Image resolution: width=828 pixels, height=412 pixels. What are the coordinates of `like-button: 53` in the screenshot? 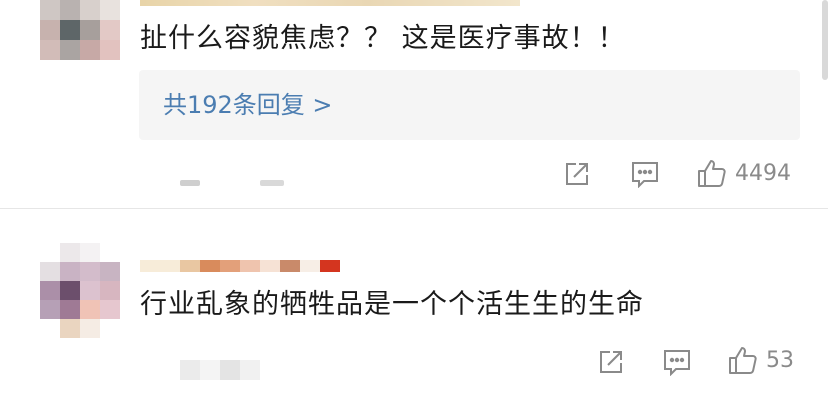 It's located at (761, 360).